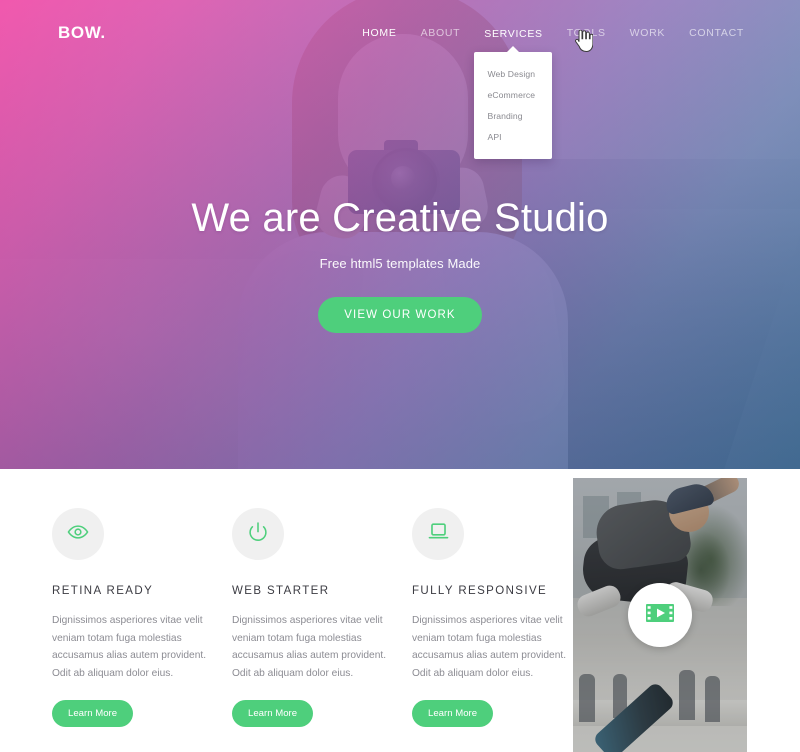 The image size is (800, 752). I want to click on laptop-icon-circle, so click(438, 534).